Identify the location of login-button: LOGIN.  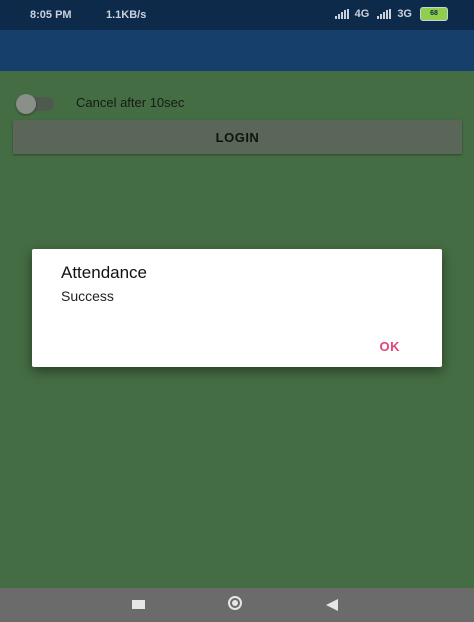
(237, 137).